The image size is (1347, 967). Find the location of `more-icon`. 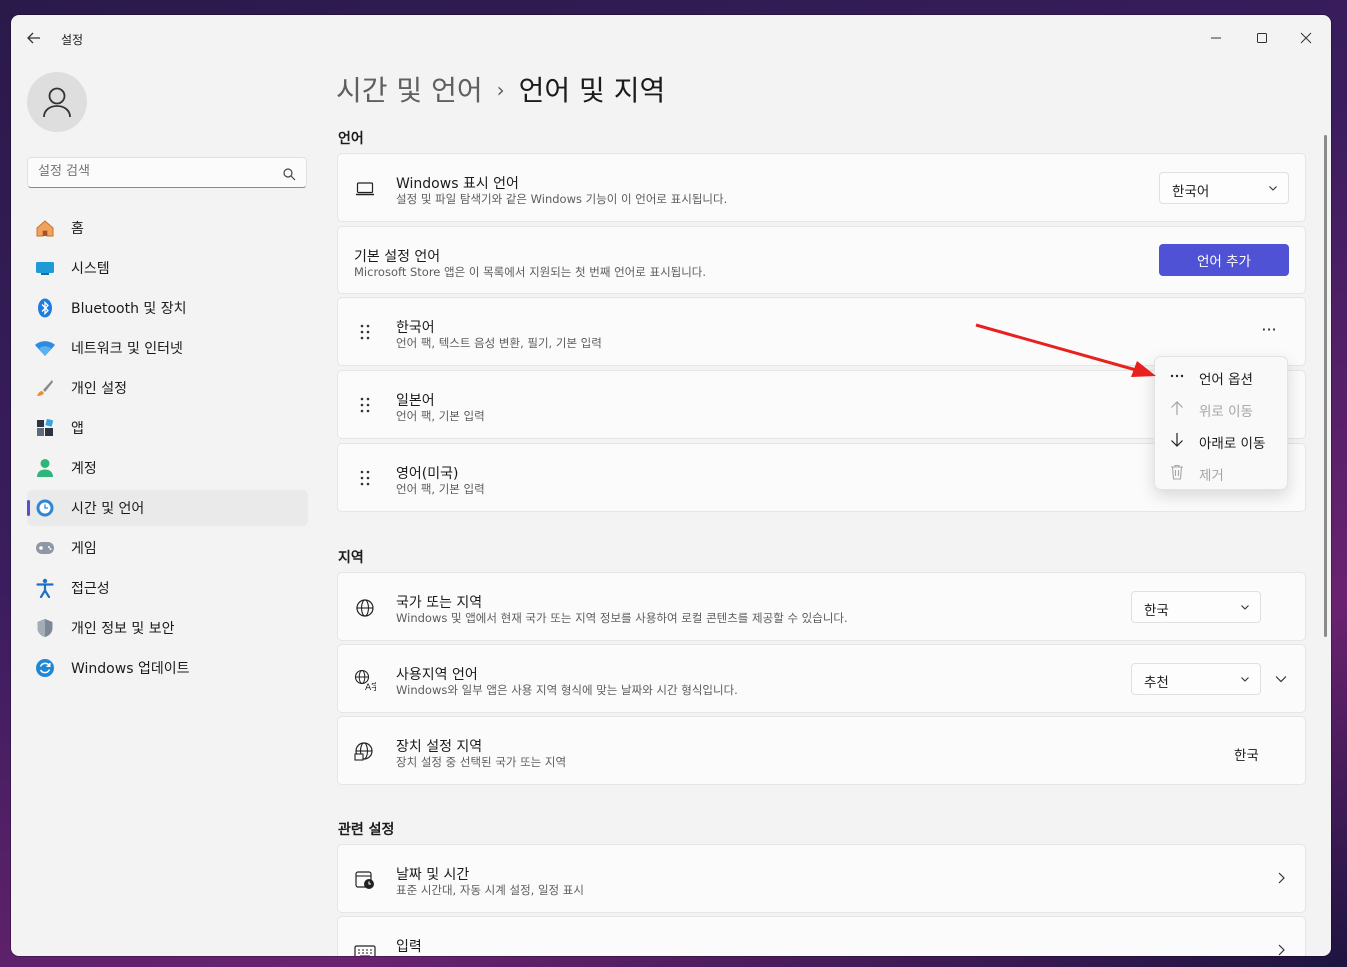

more-icon is located at coordinates (1177, 376).